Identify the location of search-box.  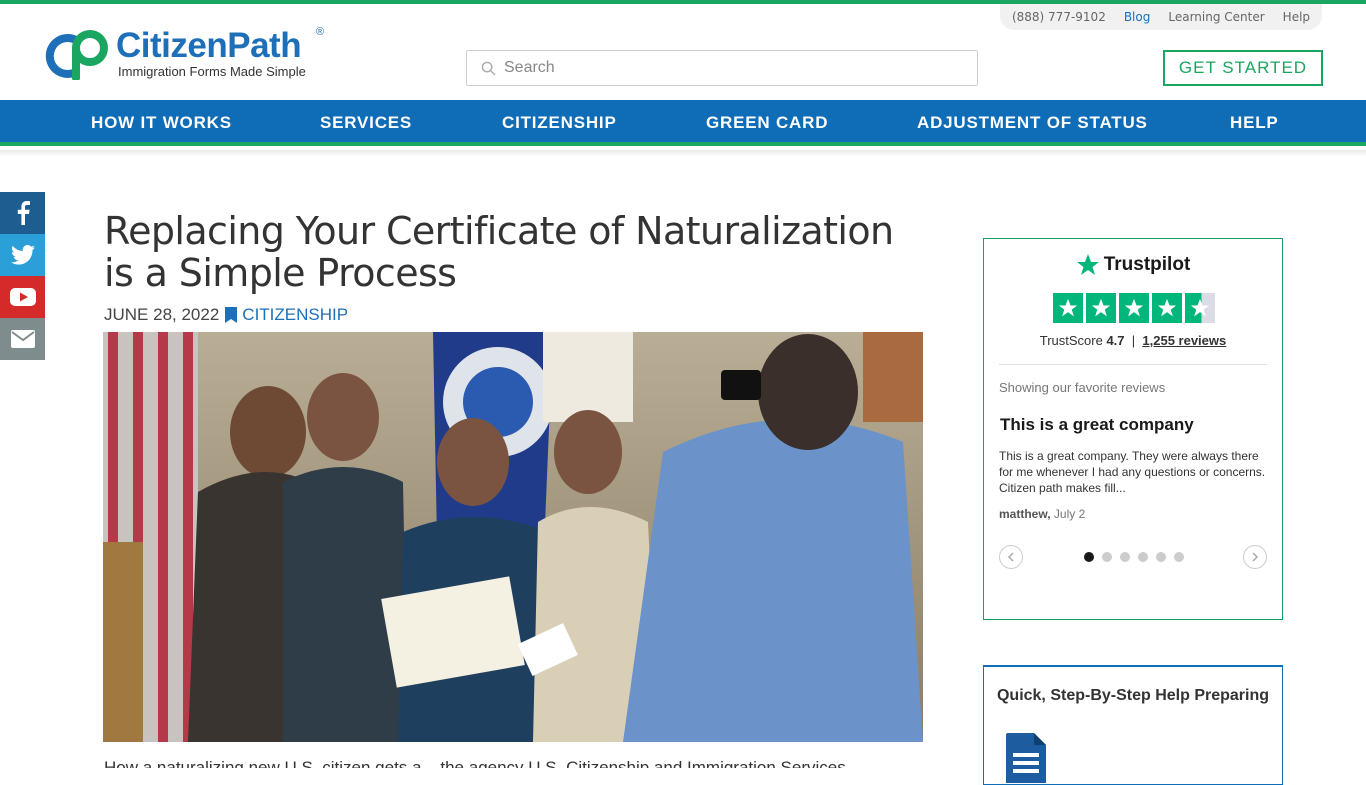
(722, 68).